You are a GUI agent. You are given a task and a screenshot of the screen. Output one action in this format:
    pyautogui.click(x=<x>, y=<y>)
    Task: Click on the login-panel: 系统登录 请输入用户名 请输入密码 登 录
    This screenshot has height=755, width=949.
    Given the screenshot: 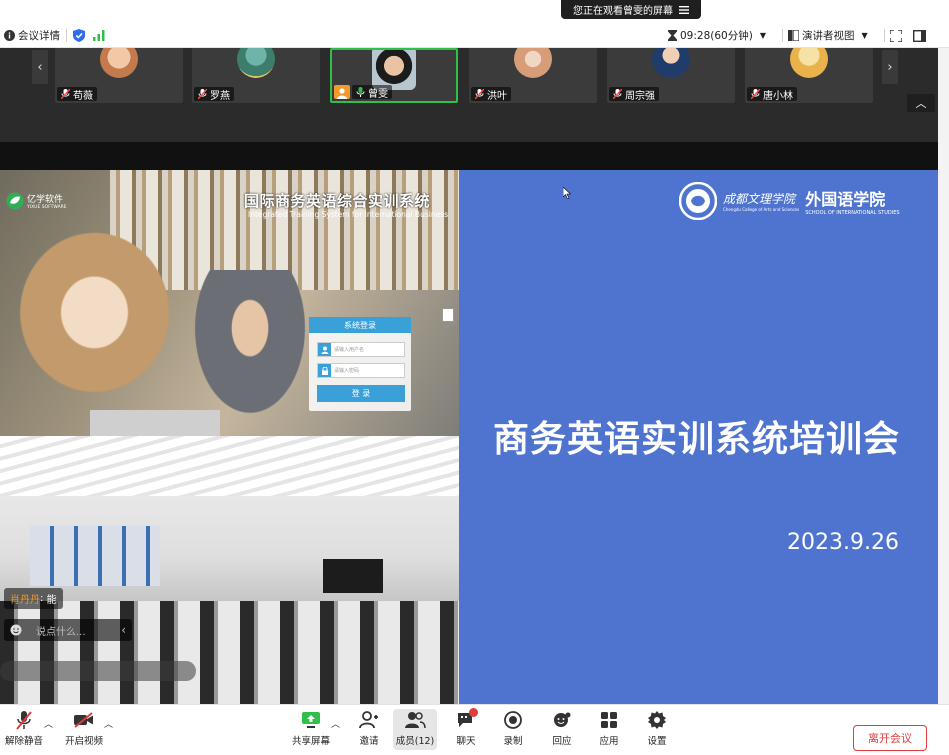 What is the action you would take?
    pyautogui.click(x=360, y=364)
    